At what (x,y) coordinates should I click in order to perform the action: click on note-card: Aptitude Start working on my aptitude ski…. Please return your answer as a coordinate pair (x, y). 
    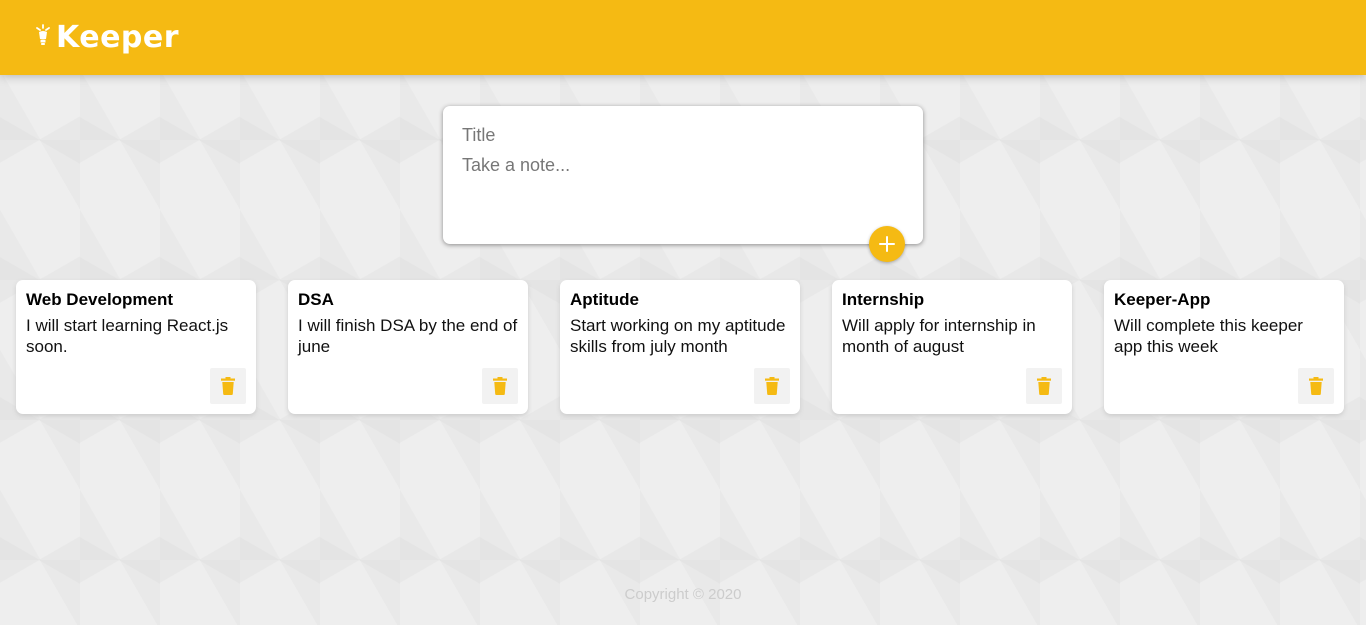
    Looking at the image, I should click on (680, 347).